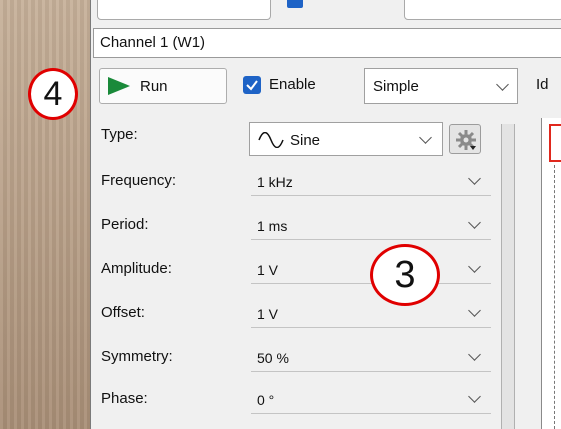 This screenshot has height=429, width=561. What do you see at coordinates (371, 225) in the screenshot?
I see `period-field: 1 ms` at bounding box center [371, 225].